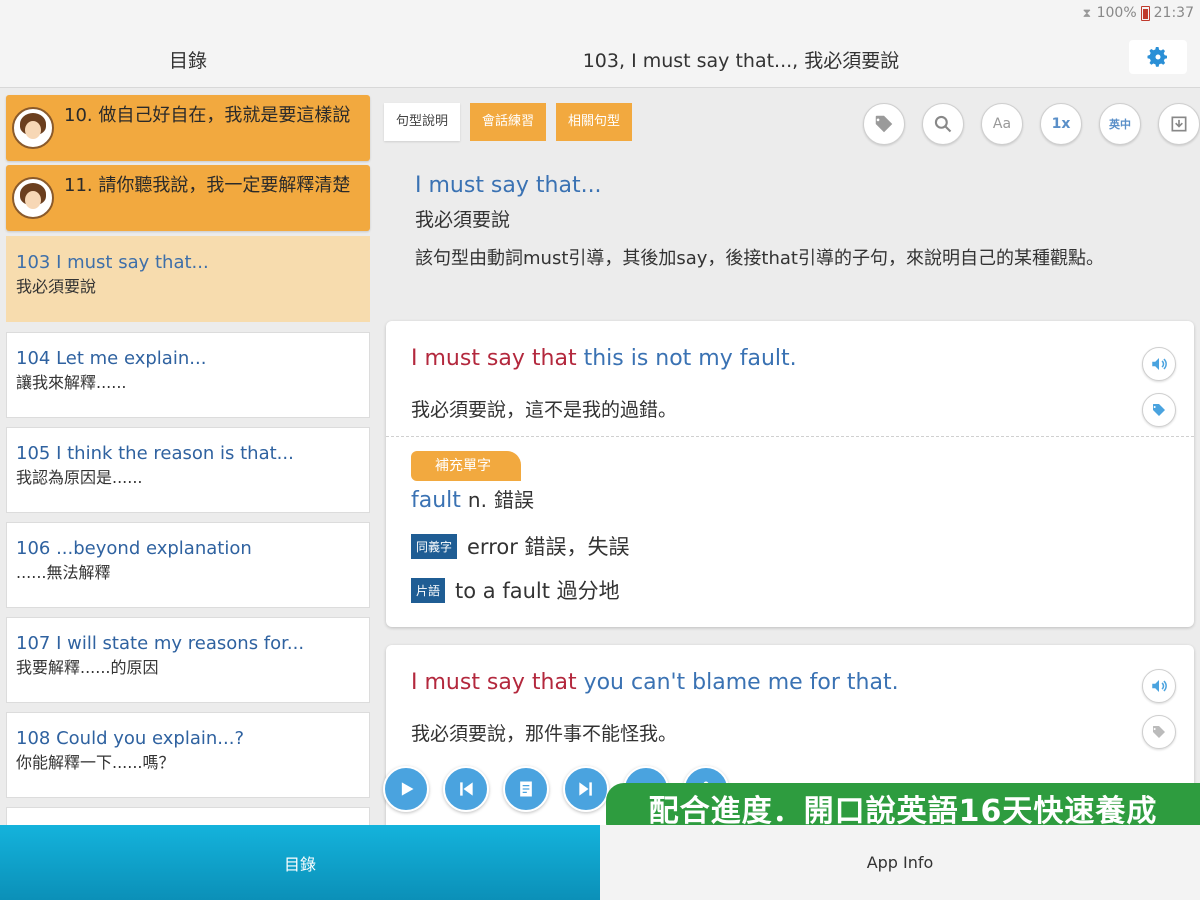 Image resolution: width=1200 pixels, height=900 pixels. Describe the element at coordinates (428, 590) in the screenshot. I see `phrase-tag: 片語` at that location.